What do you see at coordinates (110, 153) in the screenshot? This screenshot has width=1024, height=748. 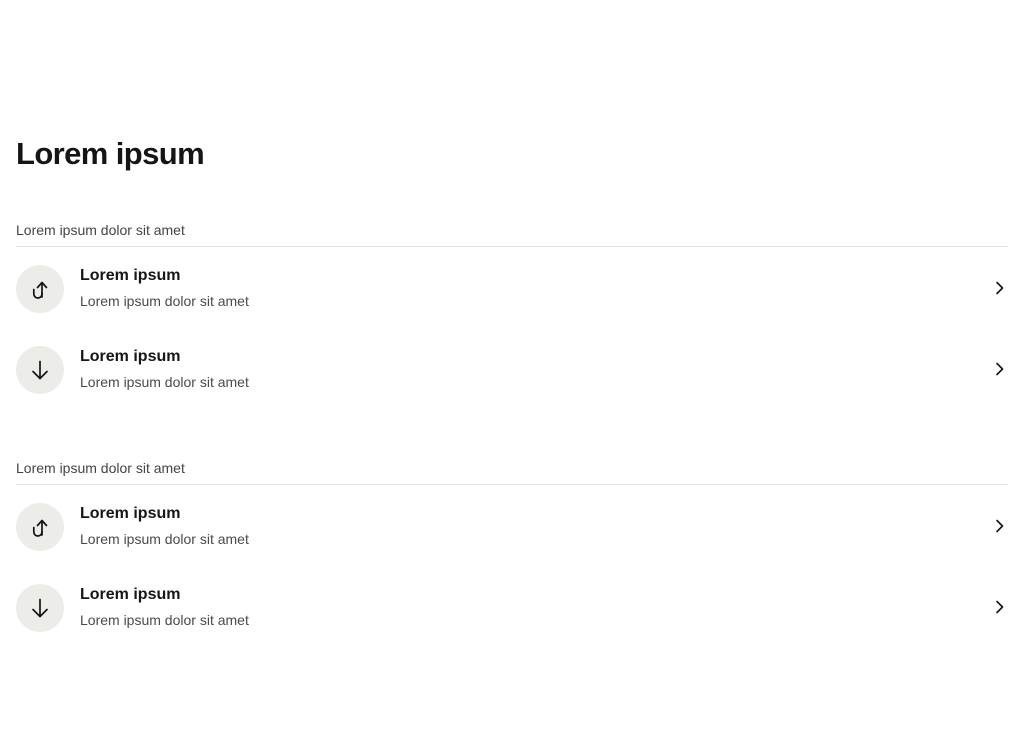 I see `page-title: Lorem ipsum` at bounding box center [110, 153].